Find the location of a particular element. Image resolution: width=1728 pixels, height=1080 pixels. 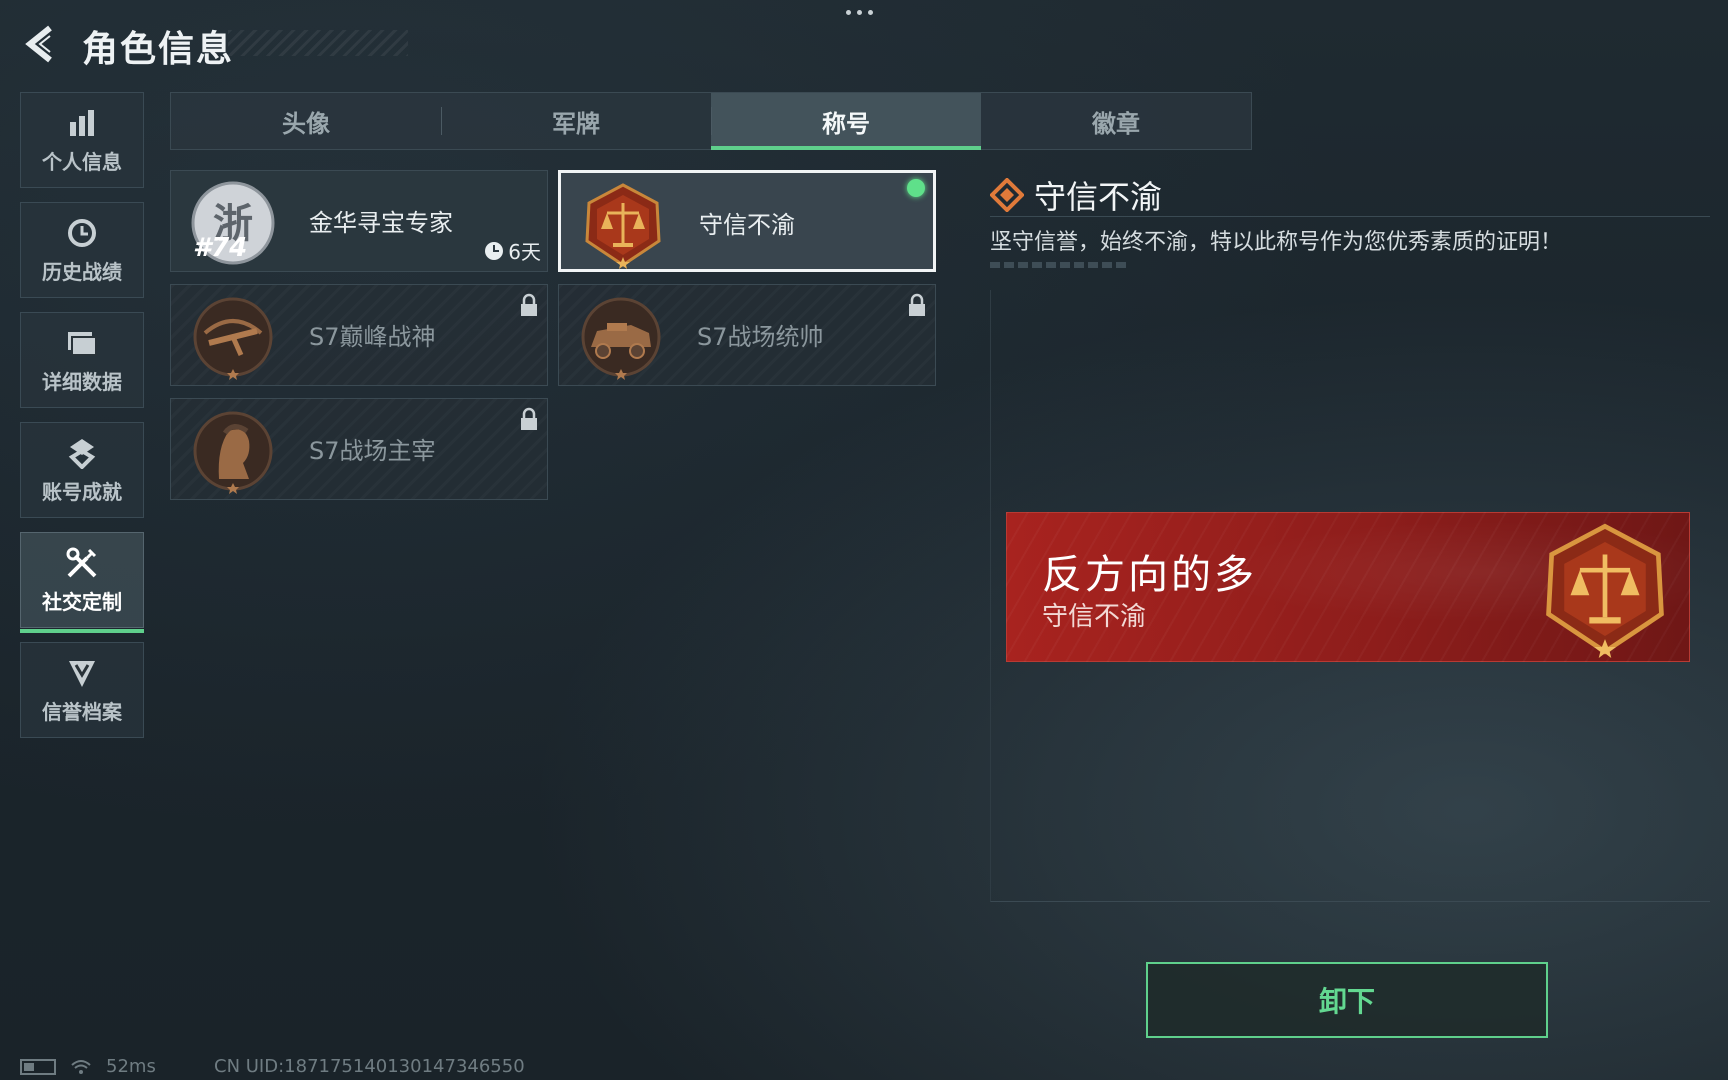

title-number: #74 is located at coordinates (220, 248).